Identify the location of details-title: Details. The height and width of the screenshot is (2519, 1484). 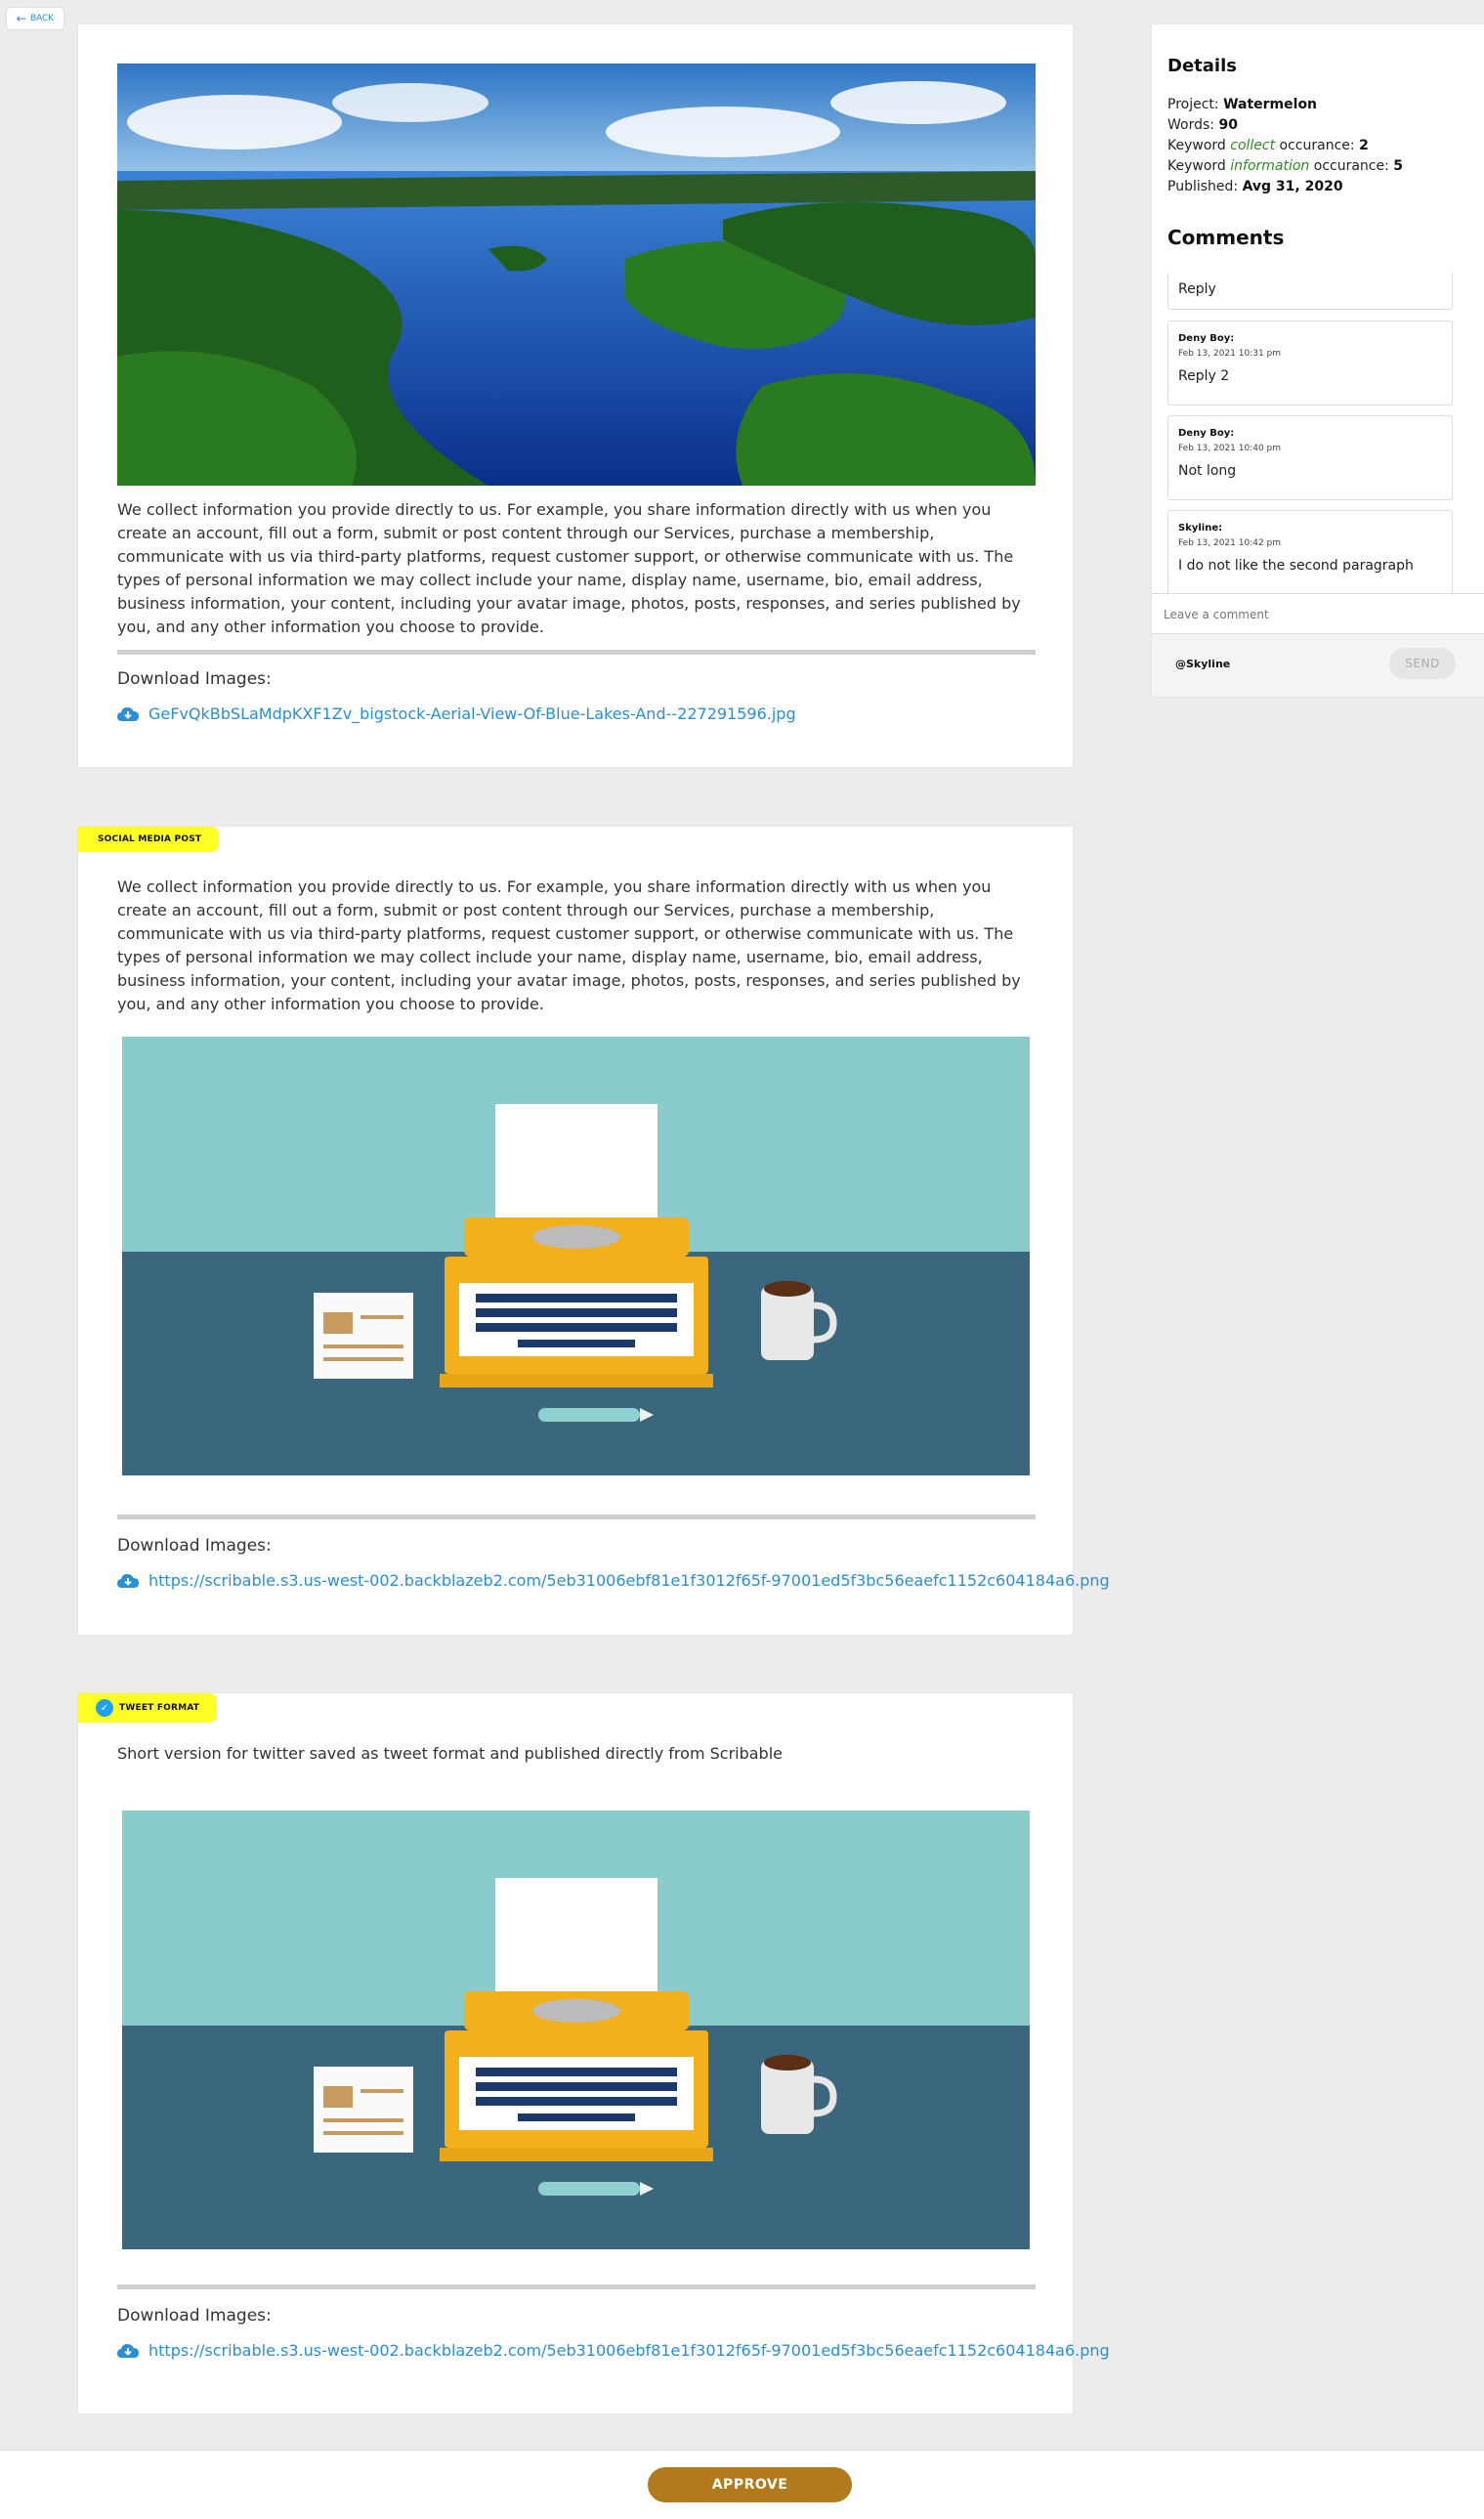
(1202, 66).